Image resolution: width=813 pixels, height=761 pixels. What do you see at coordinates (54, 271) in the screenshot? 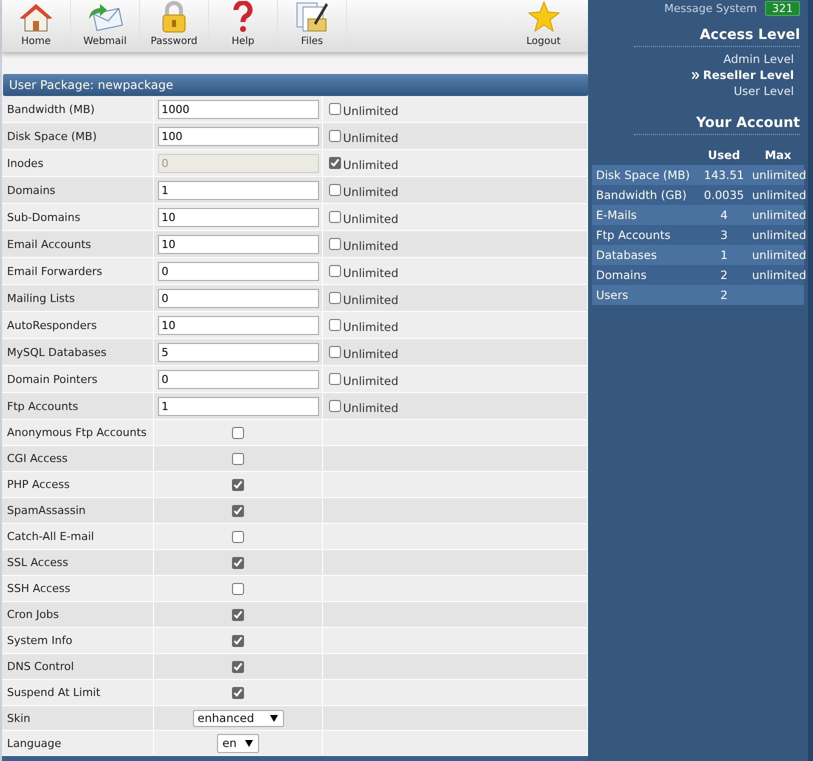
I see `field-label: Email Forwarders` at bounding box center [54, 271].